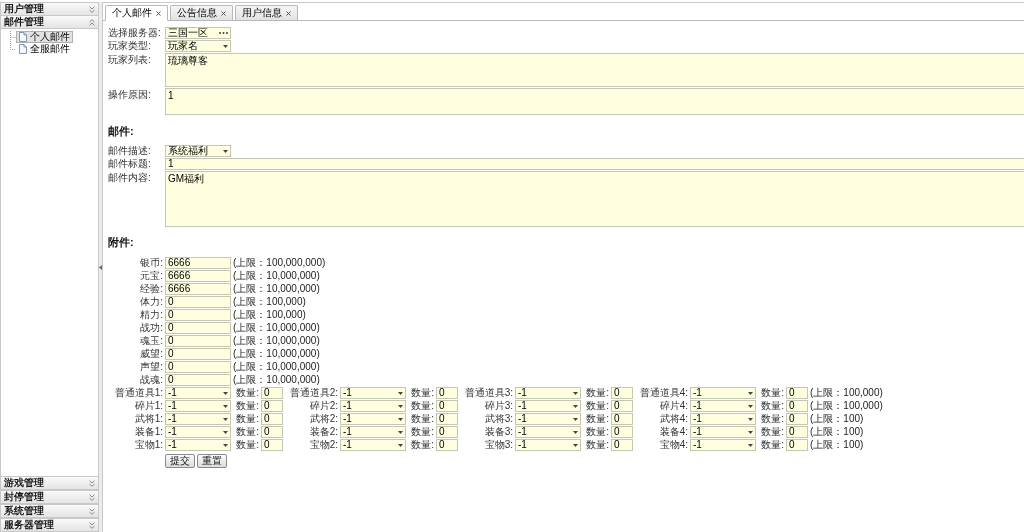 This screenshot has height=532, width=1024. What do you see at coordinates (594, 70) in the screenshot?
I see `text-area: 琉璃尊客` at bounding box center [594, 70].